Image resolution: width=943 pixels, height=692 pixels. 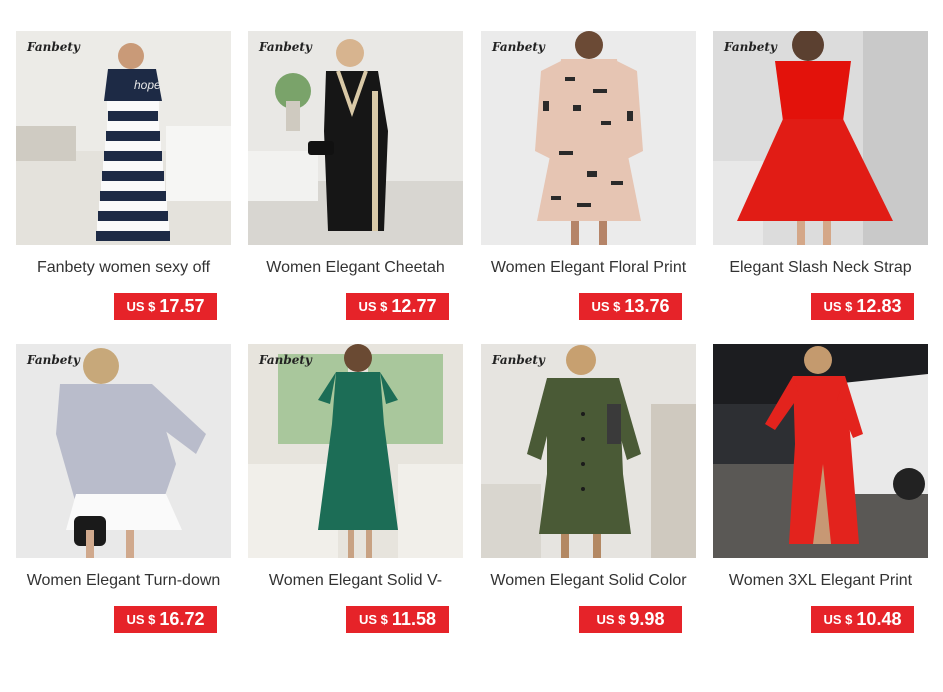 I want to click on product-card: Women 3XL Elegant Print US $ 10.48, so click(x=820, y=488).